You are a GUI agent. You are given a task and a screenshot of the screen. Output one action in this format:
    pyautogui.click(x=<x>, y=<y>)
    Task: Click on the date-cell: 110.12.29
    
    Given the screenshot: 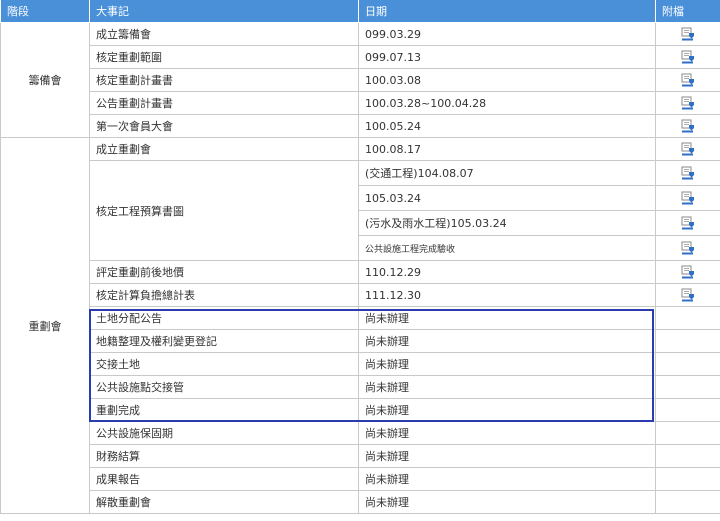 What is the action you would take?
    pyautogui.click(x=507, y=272)
    